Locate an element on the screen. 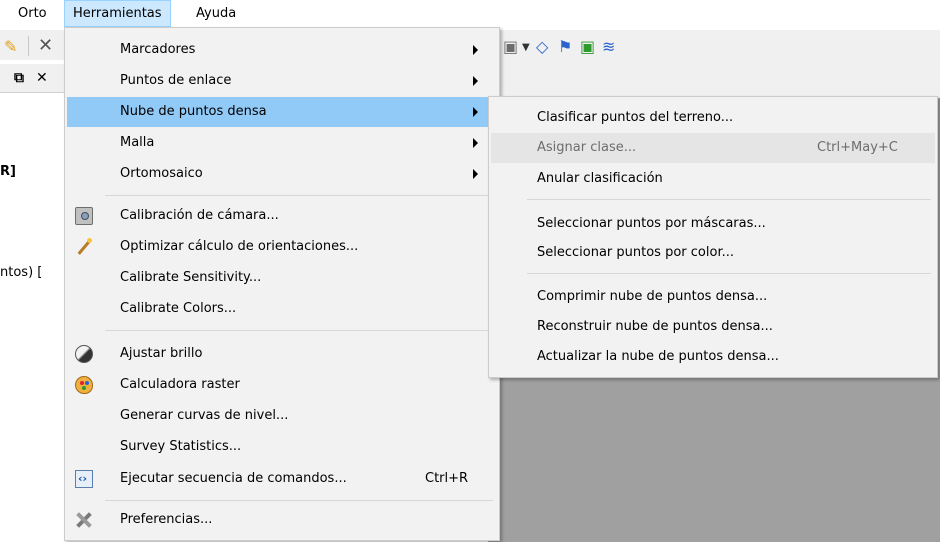 The height and width of the screenshot is (542, 940). layers-icon: ≋ is located at coordinates (608, 46).